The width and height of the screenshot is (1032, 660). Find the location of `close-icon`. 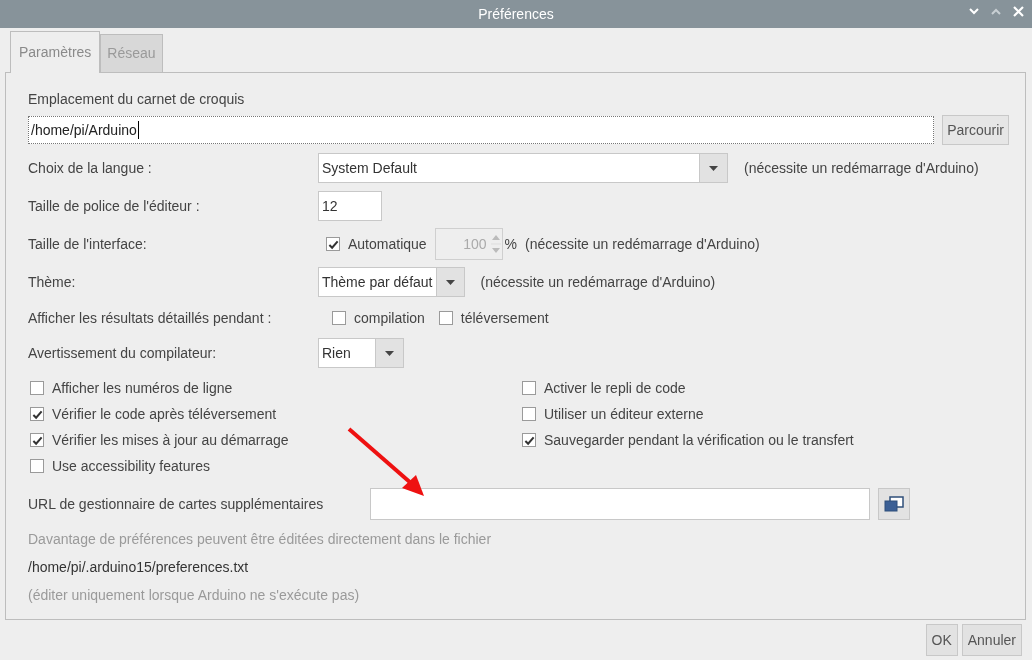

close-icon is located at coordinates (1018, 11).